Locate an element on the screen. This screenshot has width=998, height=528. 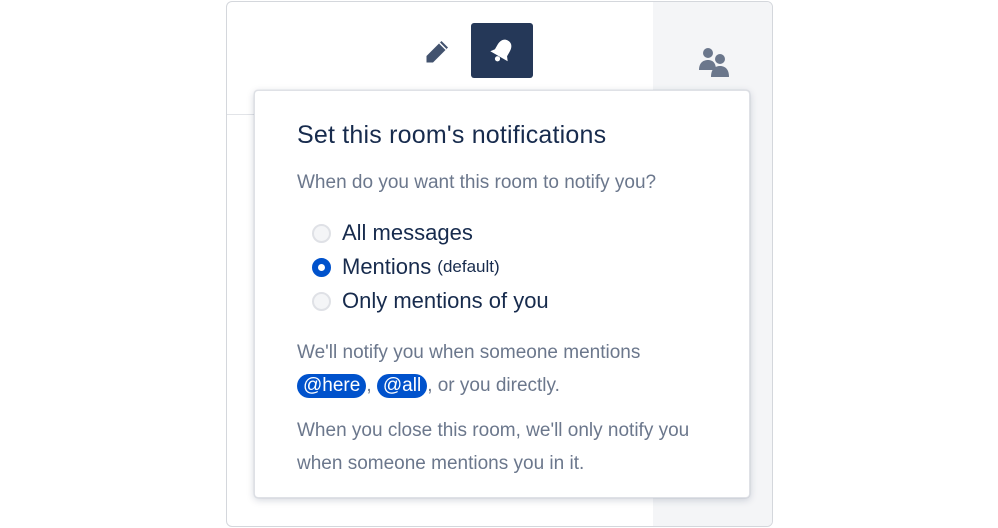
bell-icon is located at coordinates (501, 50).